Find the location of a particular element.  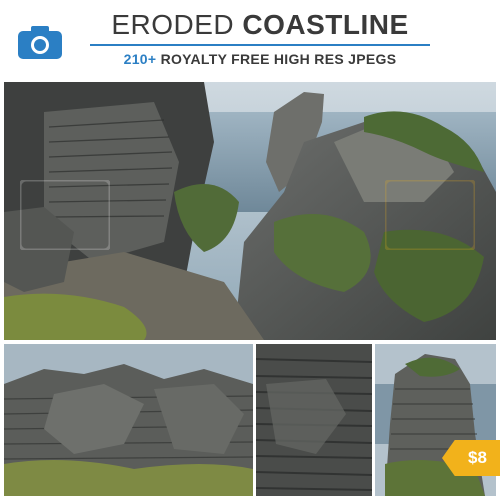

title-light: ERODED is located at coordinates (173, 24).